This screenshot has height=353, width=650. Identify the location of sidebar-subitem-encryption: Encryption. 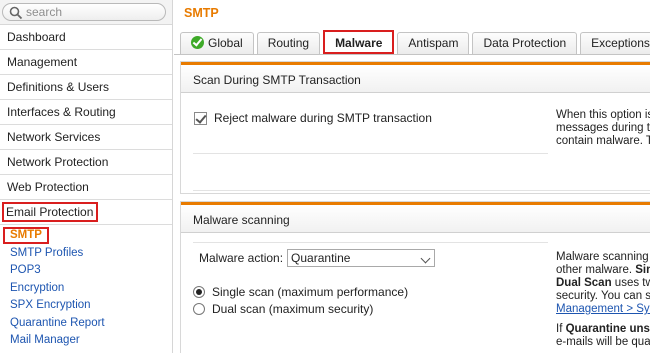
(86, 289).